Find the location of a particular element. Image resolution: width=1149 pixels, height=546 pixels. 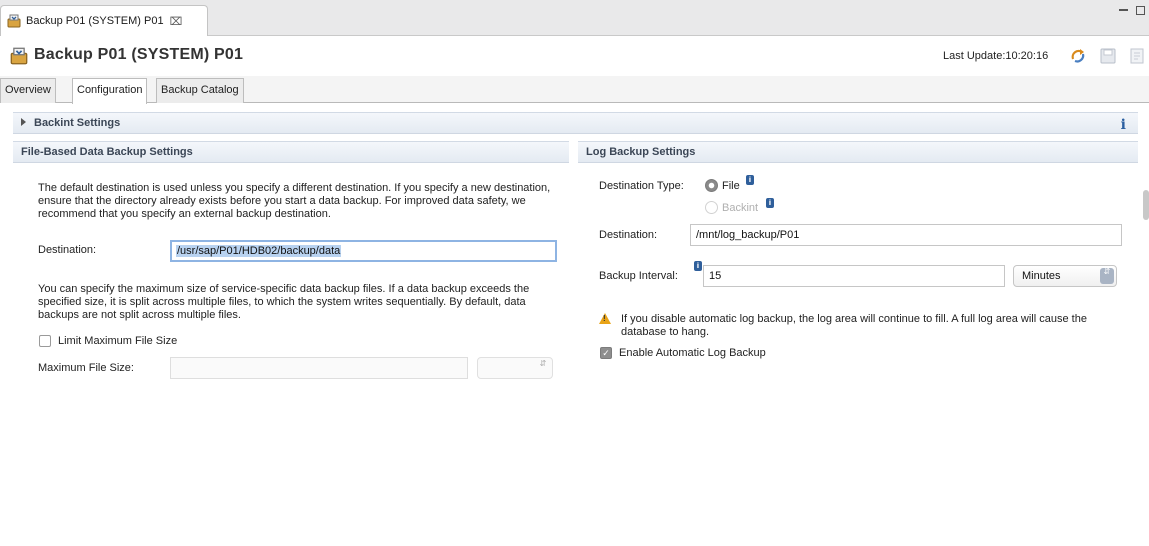

backint-settings-header: Backint Settings i is located at coordinates (575, 123).